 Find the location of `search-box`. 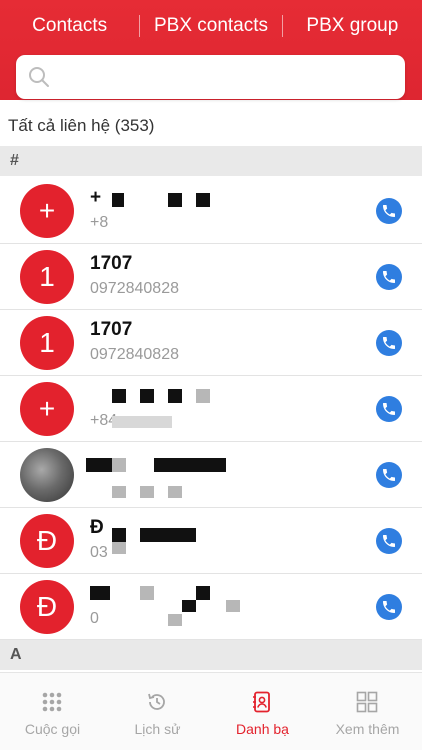

search-box is located at coordinates (210, 78).